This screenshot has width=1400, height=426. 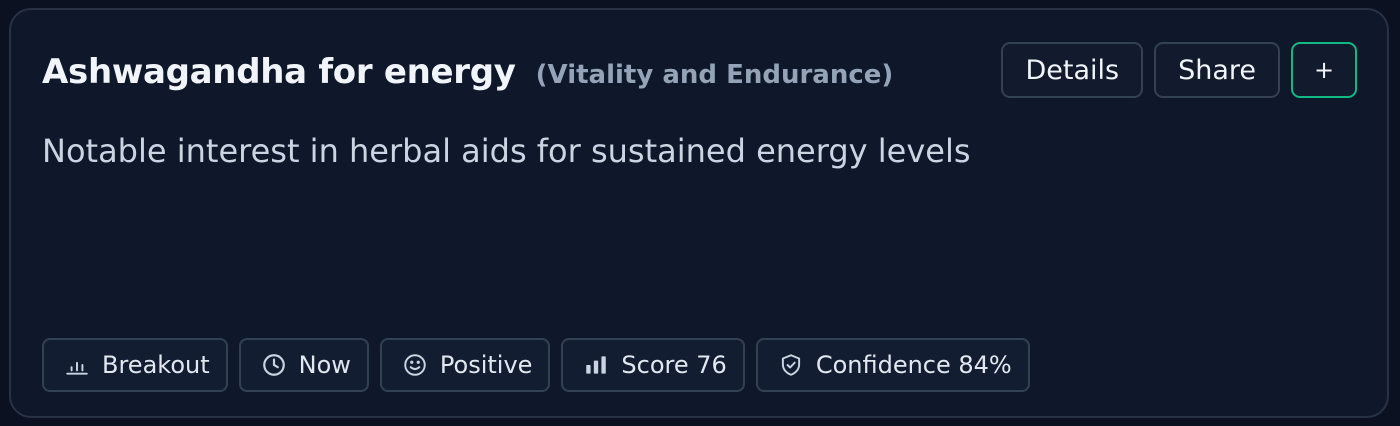 I want to click on tag-now: Now, so click(x=303, y=365).